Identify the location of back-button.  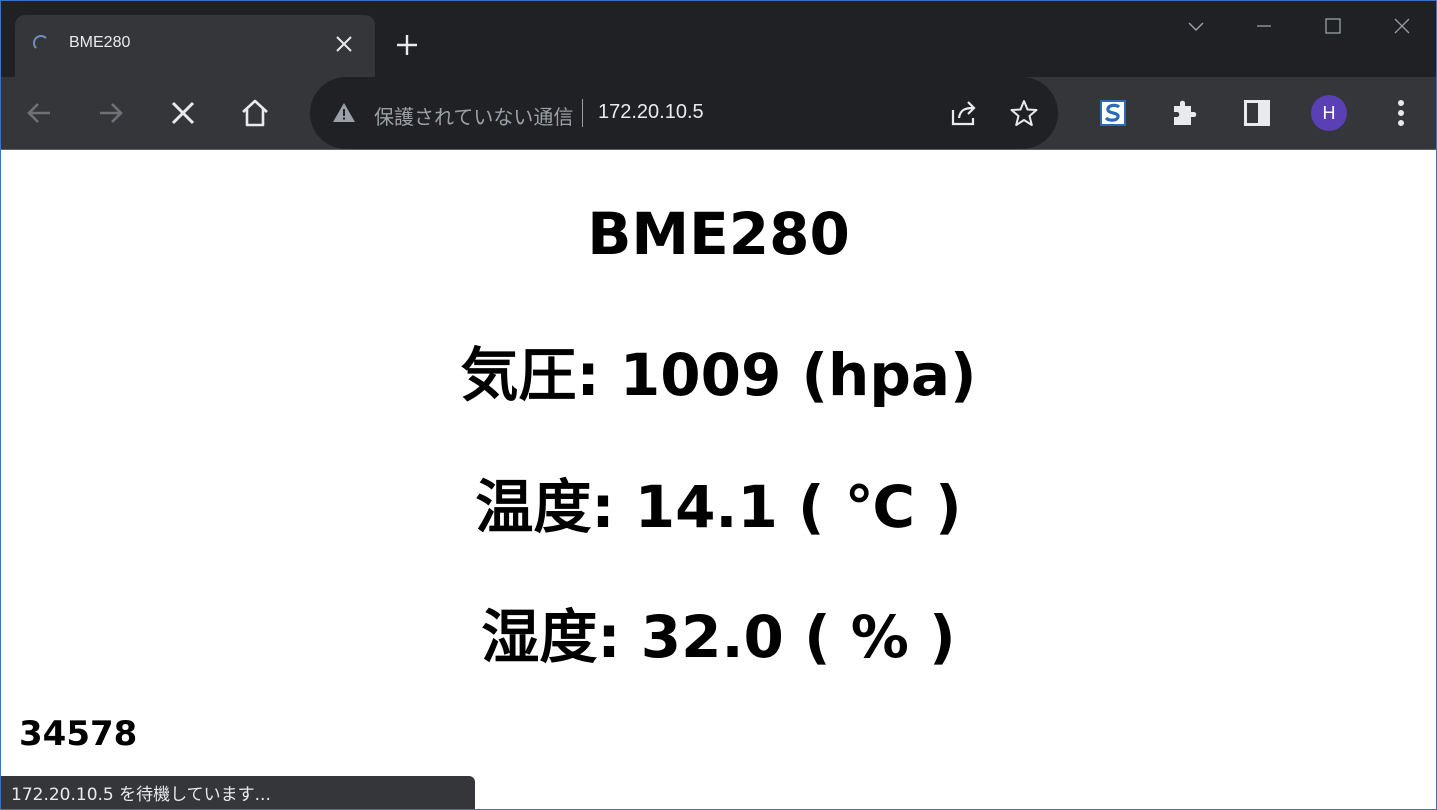
(39, 113).